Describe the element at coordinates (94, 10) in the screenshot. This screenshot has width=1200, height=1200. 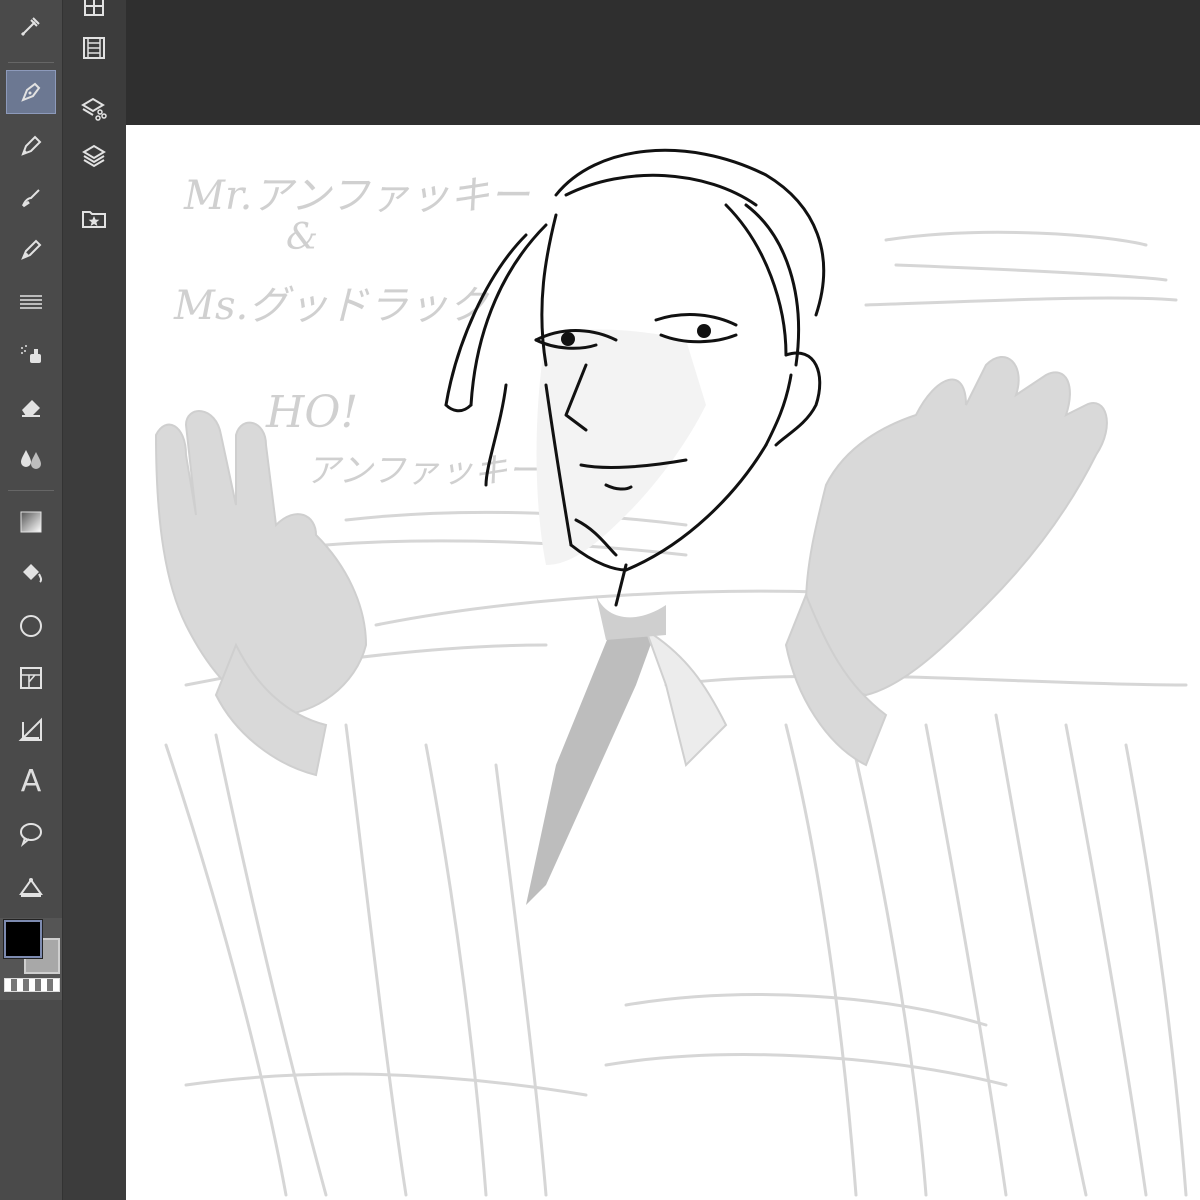
I see `grid-icon` at that location.